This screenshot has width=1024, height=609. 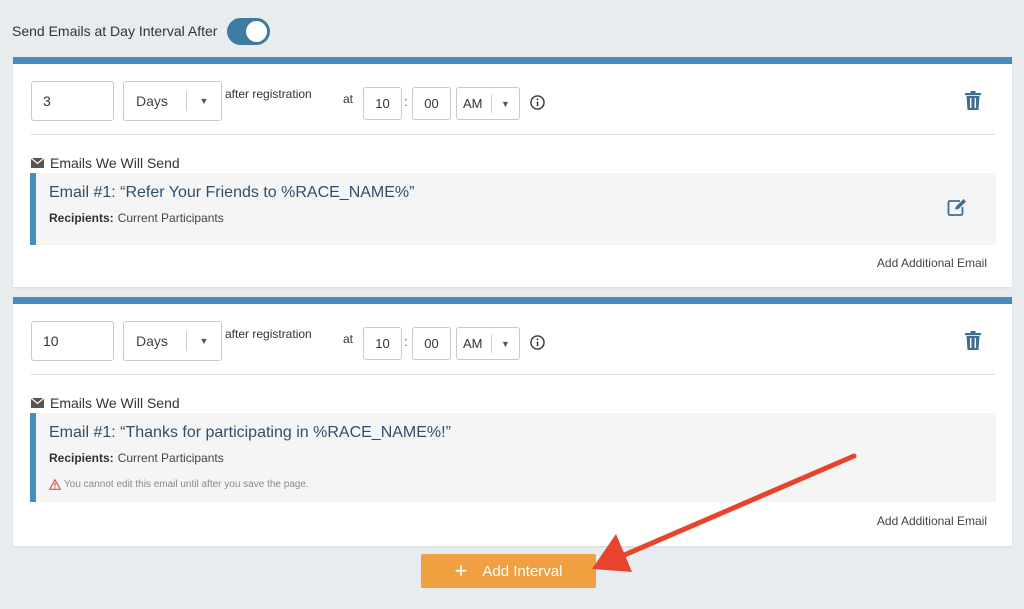 I want to click on days-input: 3, so click(x=72, y=101).